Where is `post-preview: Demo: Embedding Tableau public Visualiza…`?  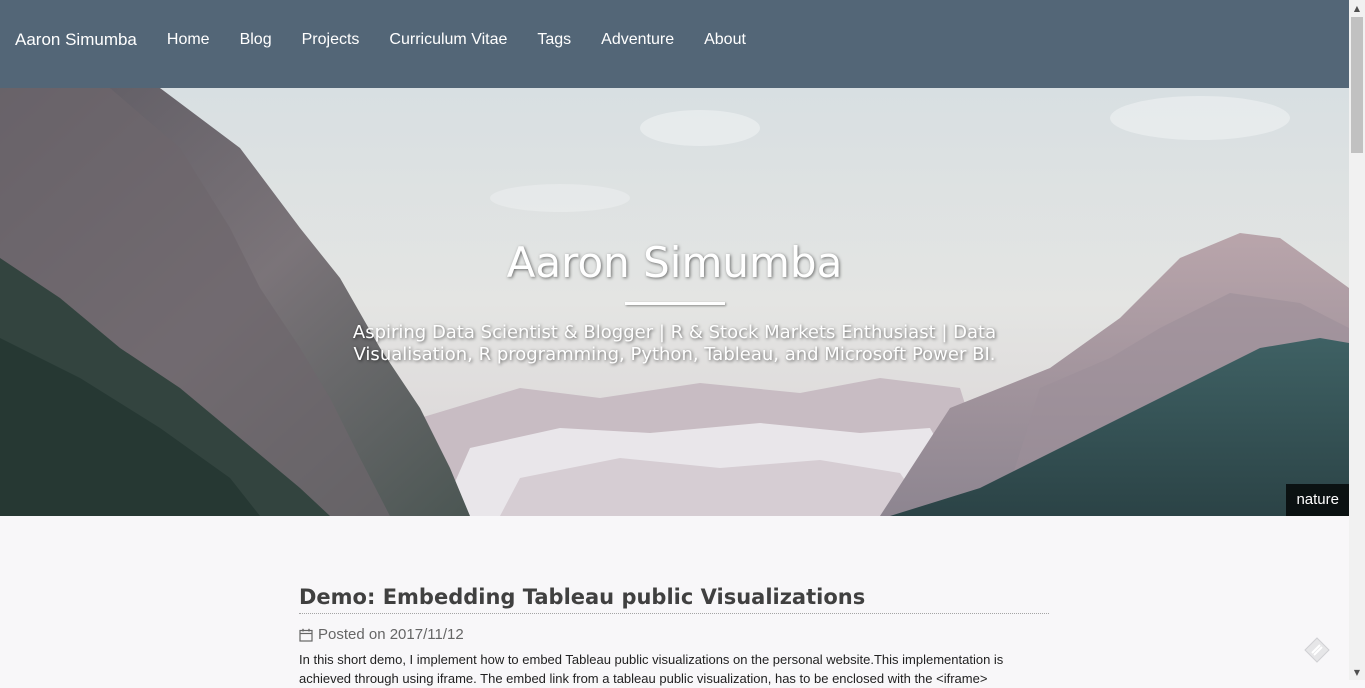
post-preview: Demo: Embedding Tableau public Visualiza… is located at coordinates (674, 635).